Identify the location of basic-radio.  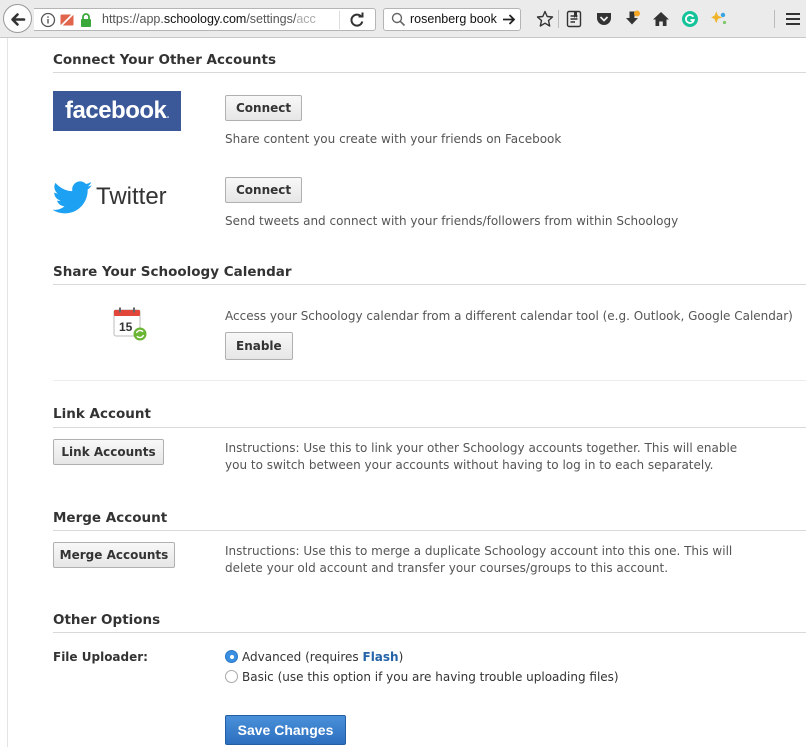
(231, 676).